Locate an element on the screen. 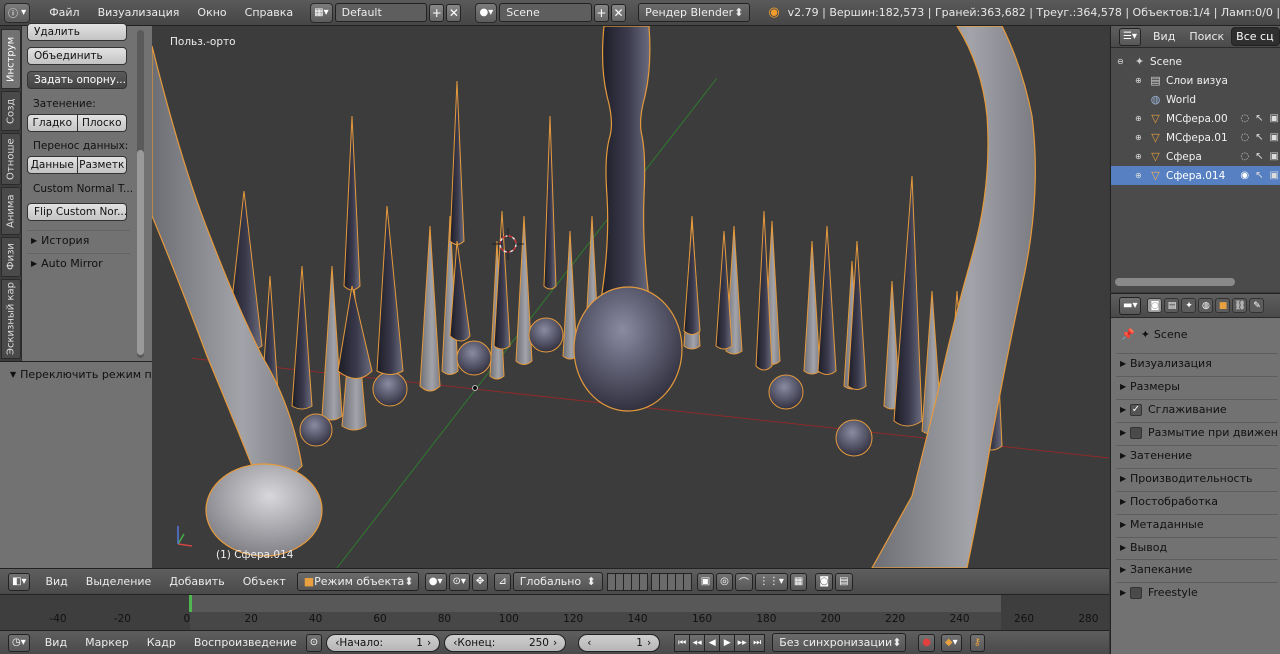  tab-render-layers: ▤ is located at coordinates (1172, 305).